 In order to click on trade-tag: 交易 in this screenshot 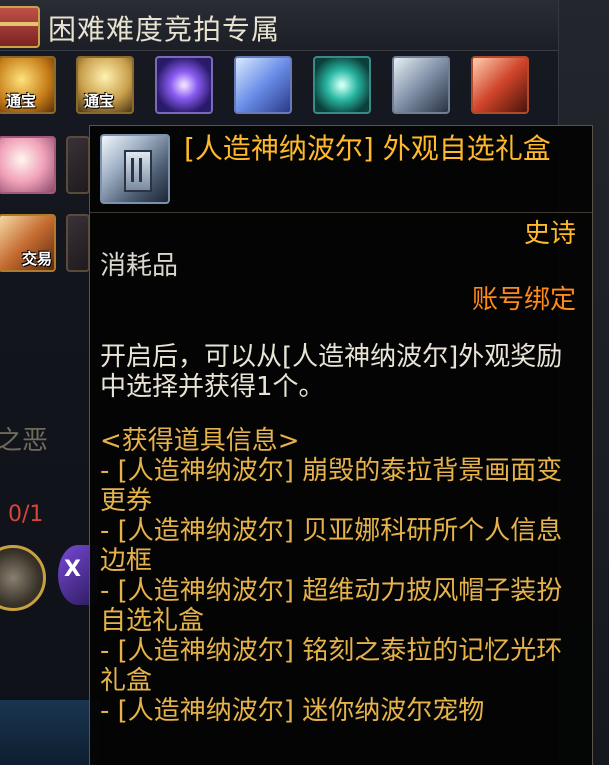, I will do `click(37, 259)`.